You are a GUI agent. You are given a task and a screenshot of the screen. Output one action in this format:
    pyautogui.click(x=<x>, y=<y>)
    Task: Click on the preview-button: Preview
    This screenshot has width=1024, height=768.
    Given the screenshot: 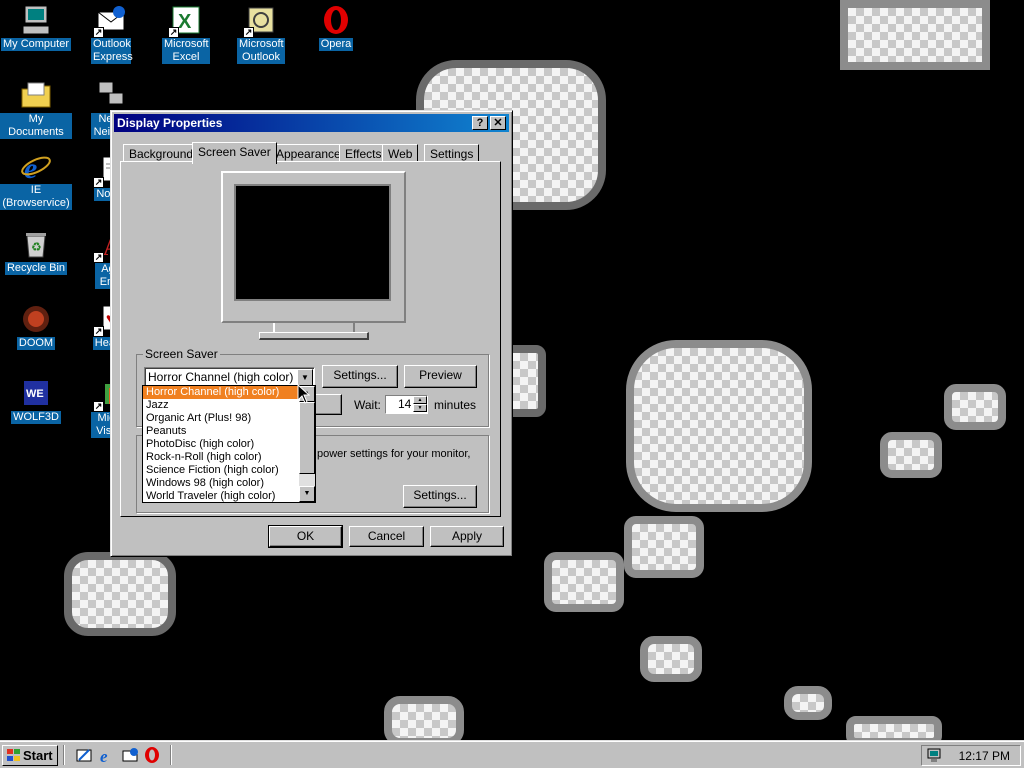 What is the action you would take?
    pyautogui.click(x=440, y=376)
    